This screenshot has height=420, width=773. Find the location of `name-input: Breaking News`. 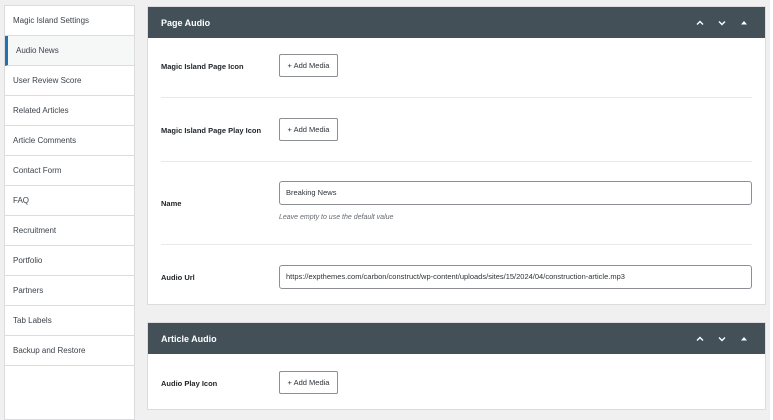

name-input: Breaking News is located at coordinates (515, 193).